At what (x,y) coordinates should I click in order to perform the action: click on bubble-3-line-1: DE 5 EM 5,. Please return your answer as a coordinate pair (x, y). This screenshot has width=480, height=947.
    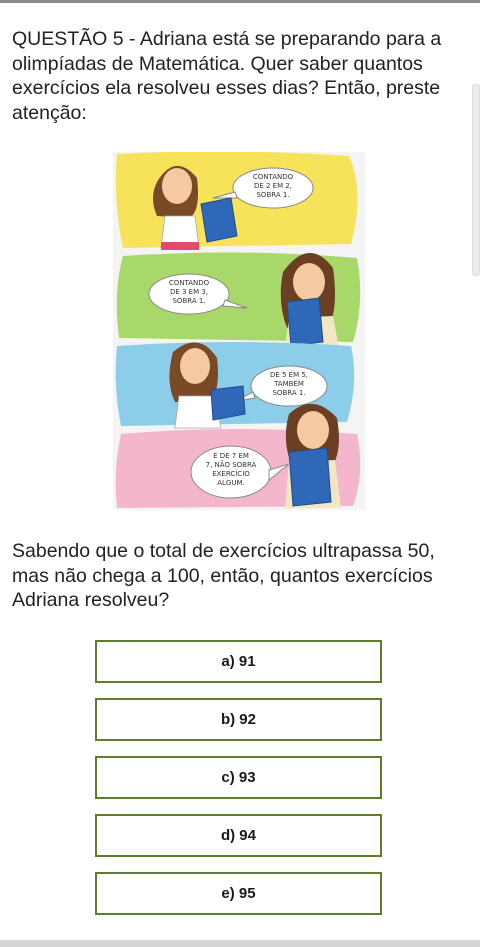
    Looking at the image, I should click on (289, 375).